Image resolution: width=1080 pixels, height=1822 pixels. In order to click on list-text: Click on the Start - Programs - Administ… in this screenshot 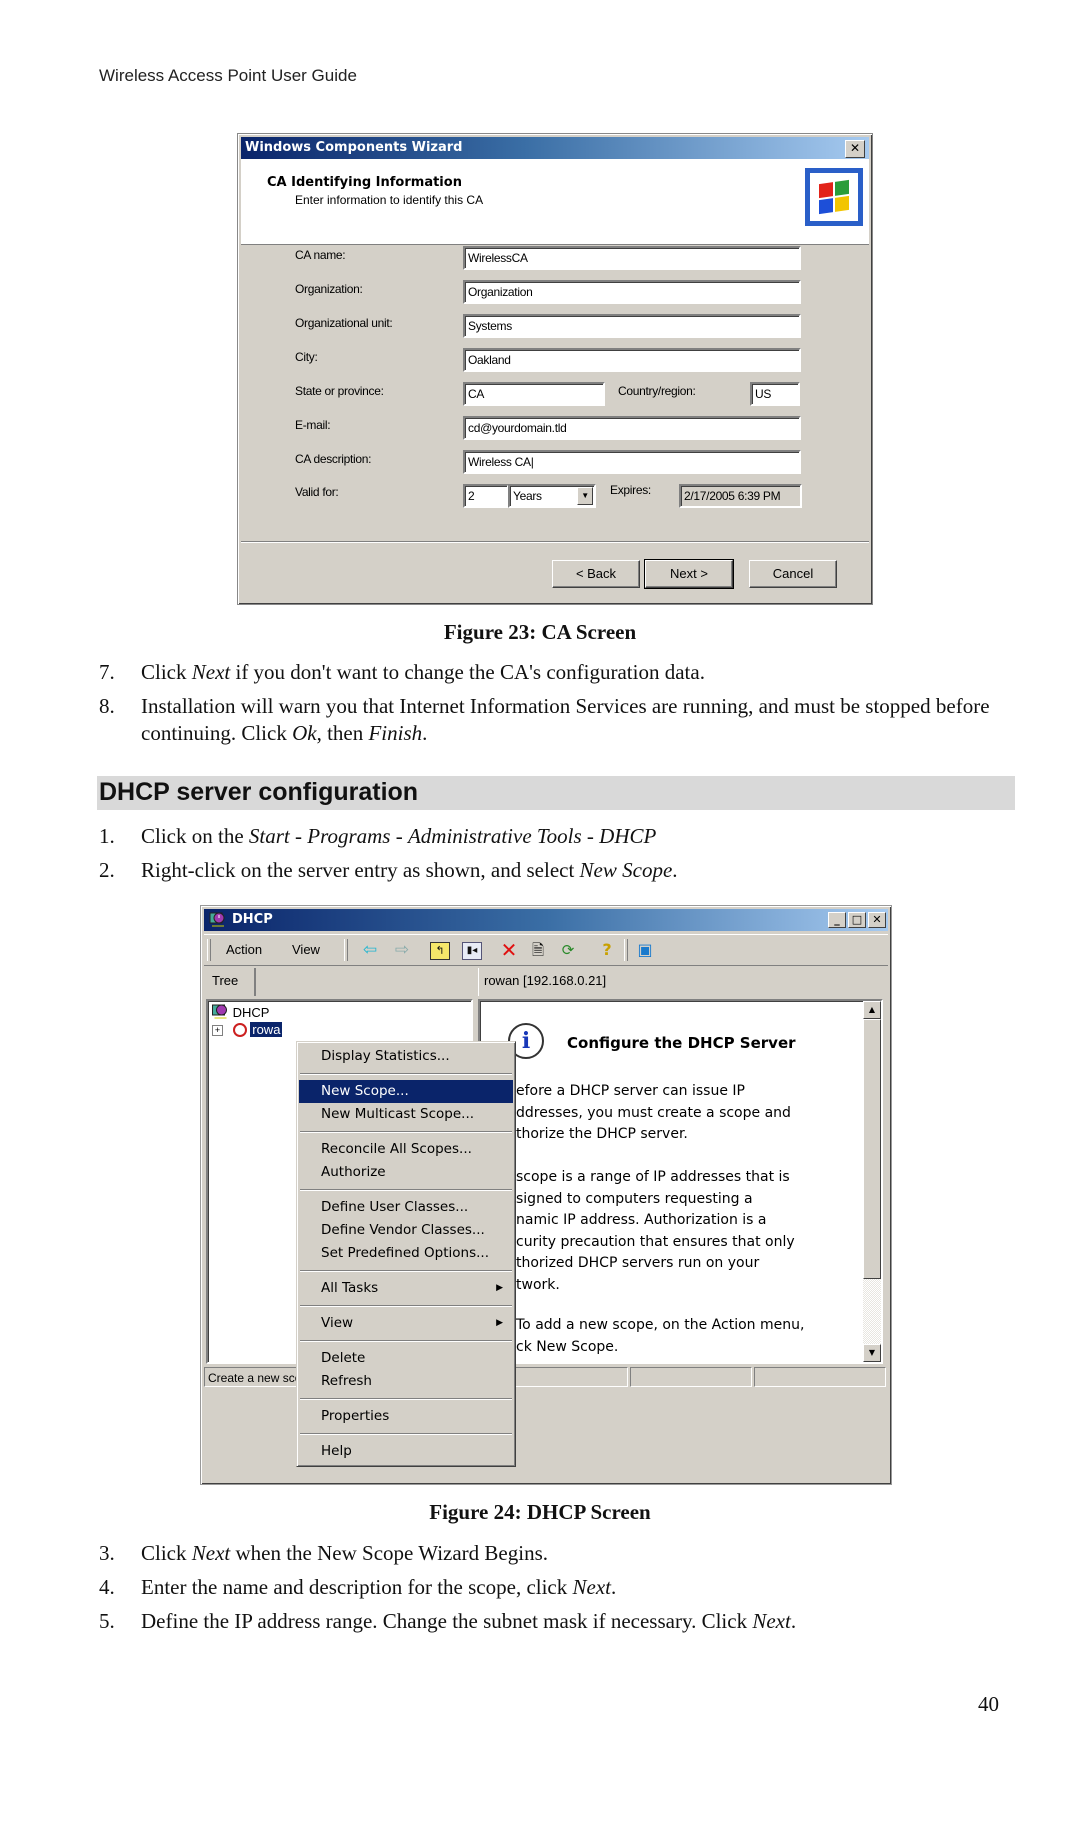, I will do `click(399, 836)`.